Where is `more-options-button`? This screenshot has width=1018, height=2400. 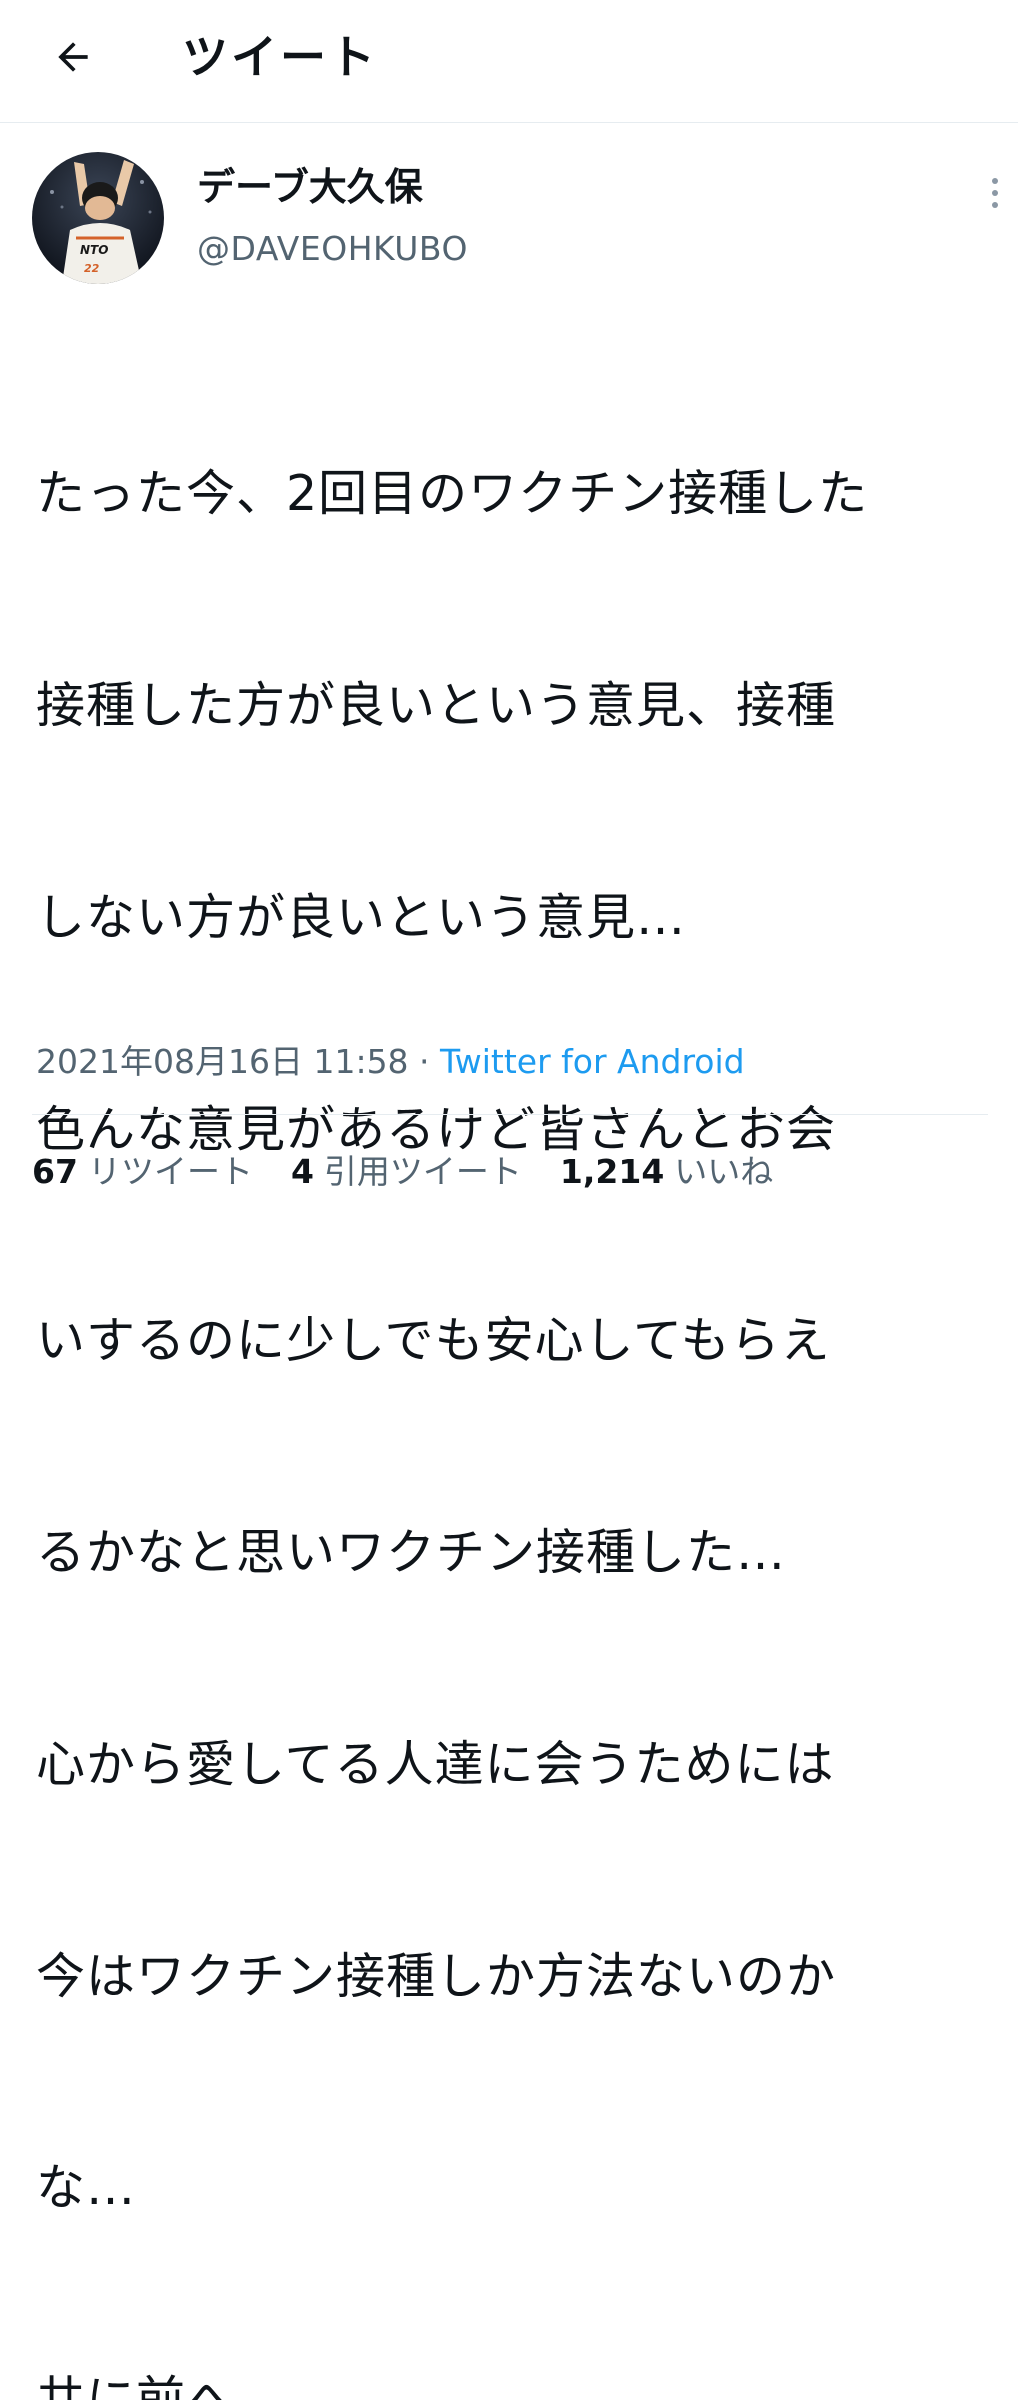 more-options-button is located at coordinates (995, 193).